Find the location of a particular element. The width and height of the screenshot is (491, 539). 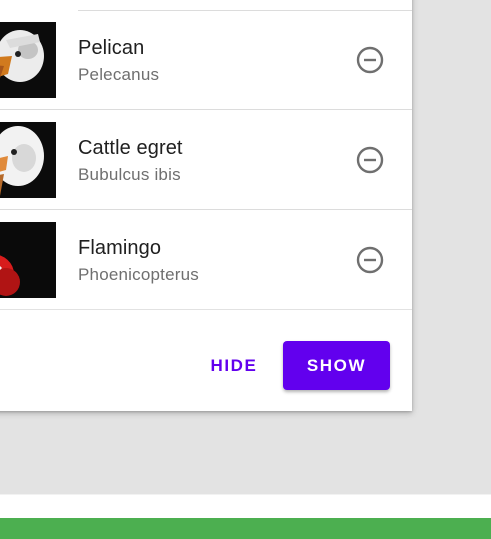

divider is located at coordinates (245, 494).